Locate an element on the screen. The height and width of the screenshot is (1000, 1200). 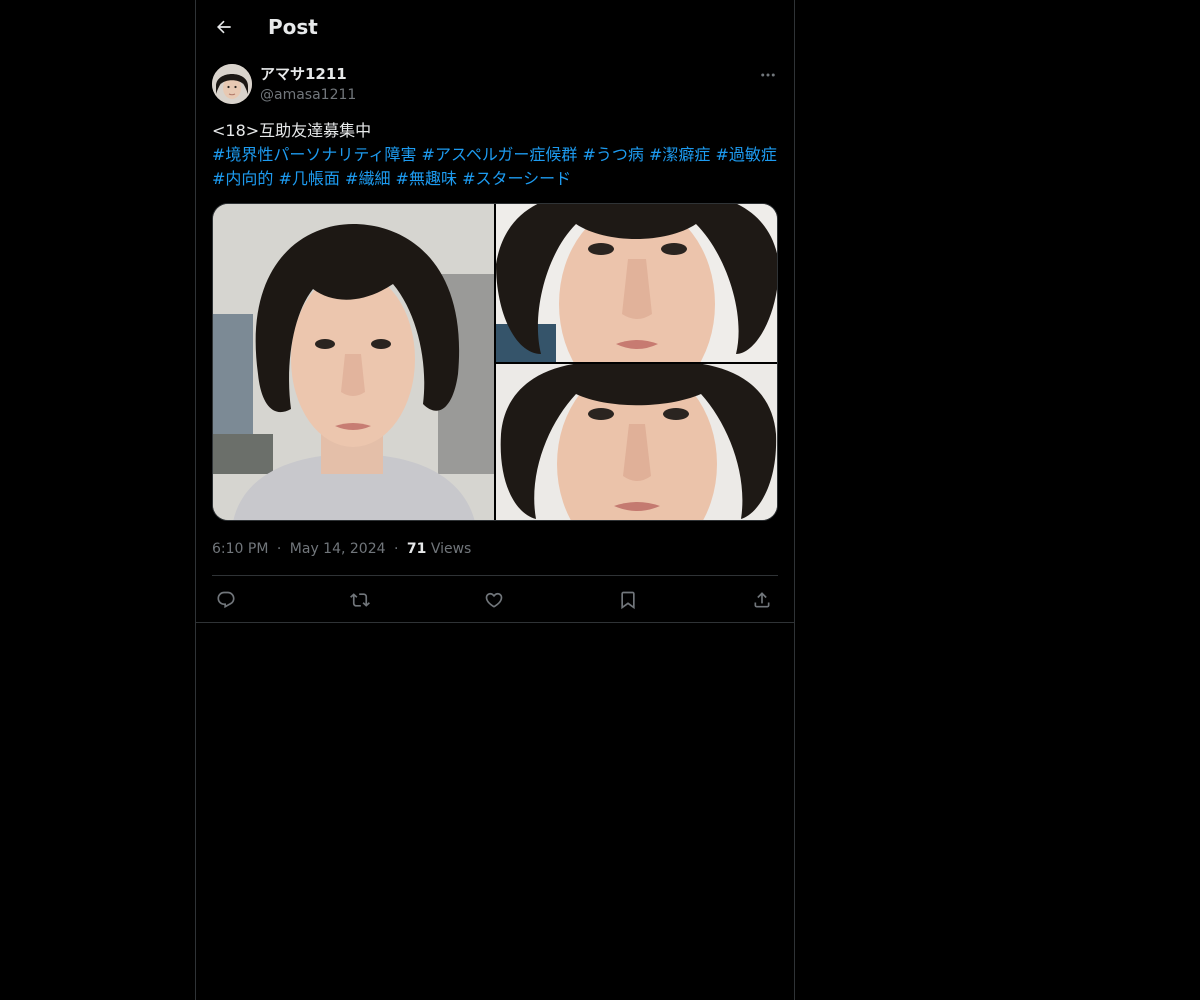
repost-button is located at coordinates (360, 600).